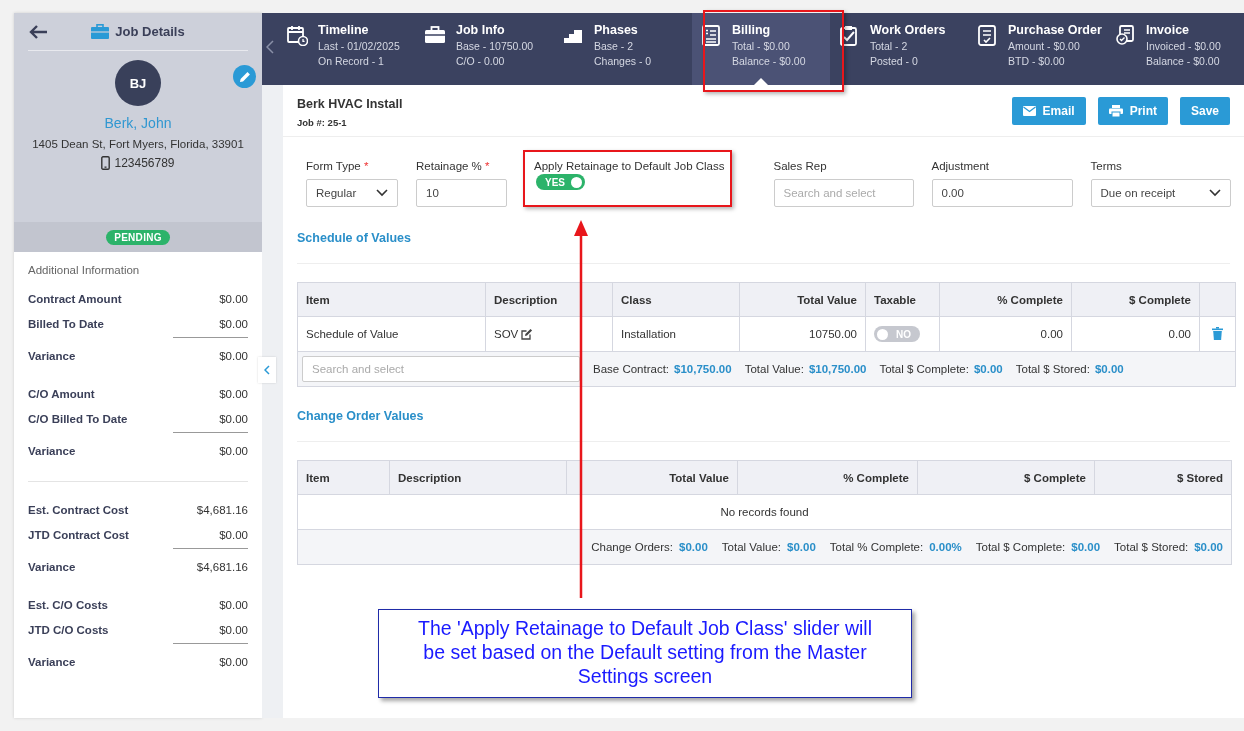 This screenshot has width=1244, height=731. Describe the element at coordinates (1037, 49) in the screenshot. I see `nav-tab: Purchase Order Amount - $0.00 BTD - $0.00` at that location.